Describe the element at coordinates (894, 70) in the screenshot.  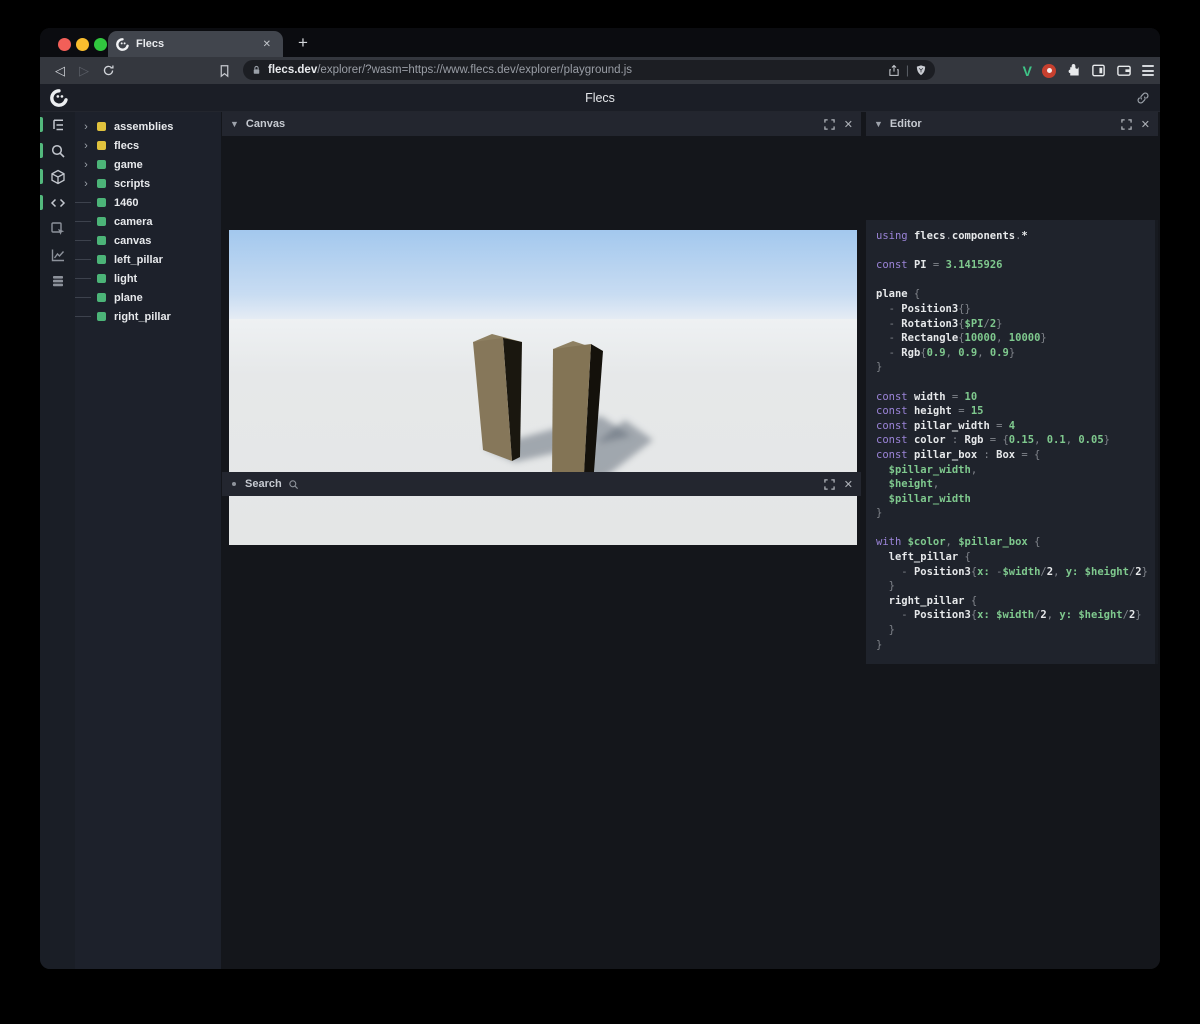
I see `share-icon` at that location.